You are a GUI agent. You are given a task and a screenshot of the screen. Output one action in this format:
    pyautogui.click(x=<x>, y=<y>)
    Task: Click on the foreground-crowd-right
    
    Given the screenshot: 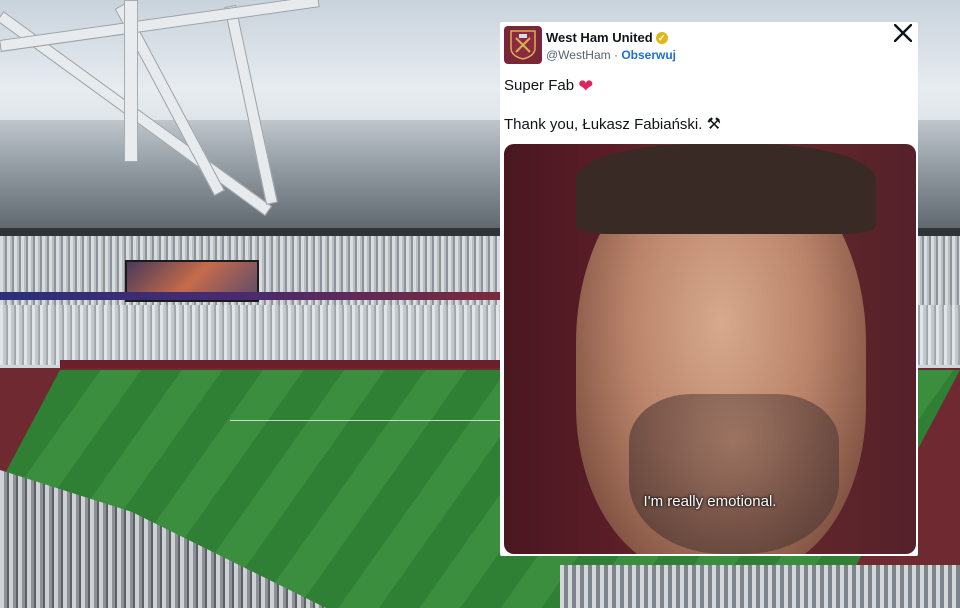 What is the action you would take?
    pyautogui.click(x=760, y=586)
    